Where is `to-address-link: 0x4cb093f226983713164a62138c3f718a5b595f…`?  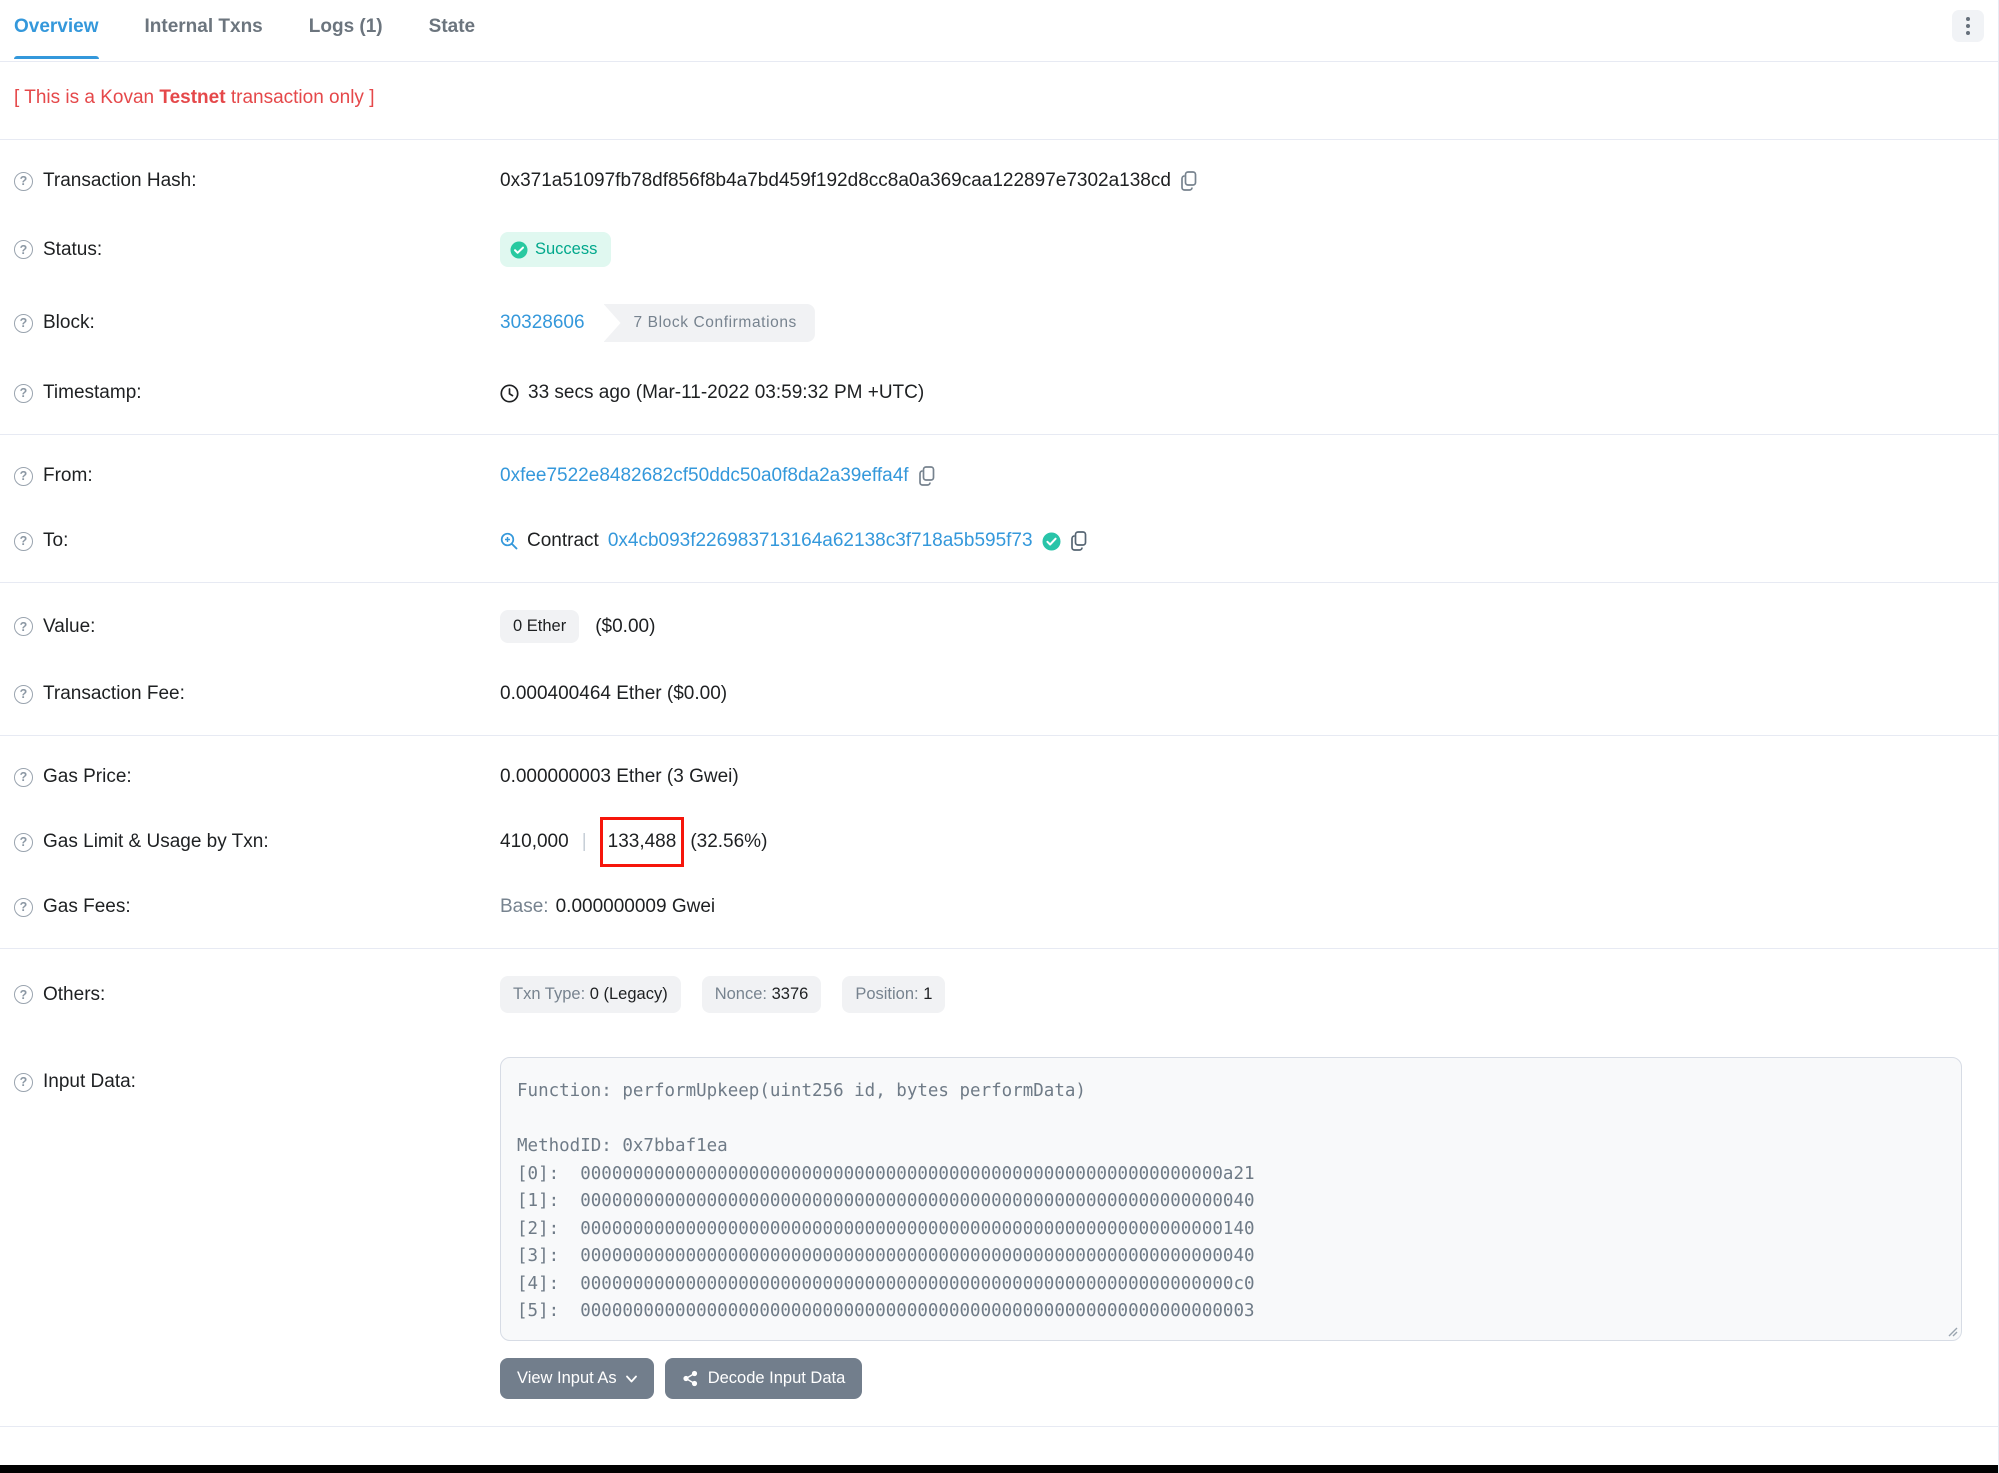
to-address-link: 0x4cb093f226983713164a62138c3f718a5b595f… is located at coordinates (820, 541).